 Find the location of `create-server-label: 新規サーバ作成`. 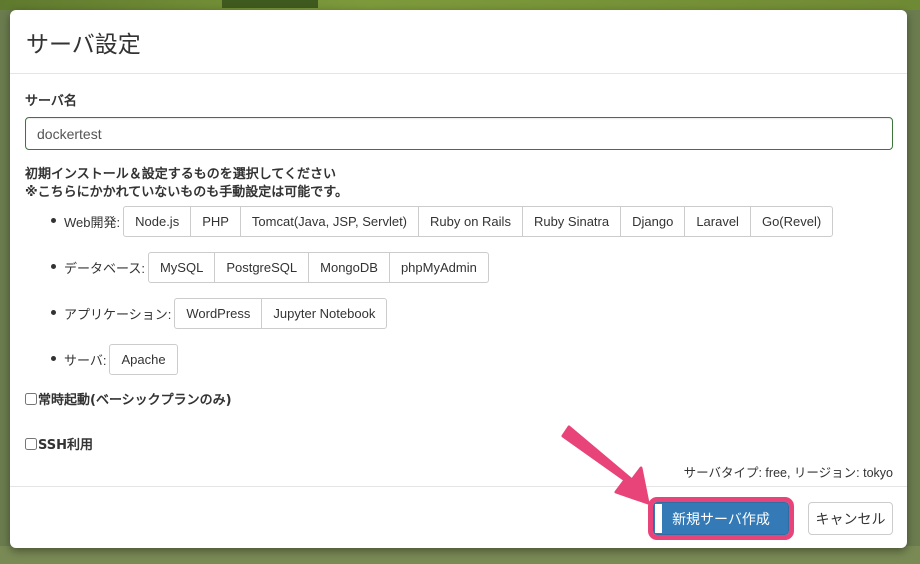

create-server-label: 新規サーバ作成 is located at coordinates (721, 519).